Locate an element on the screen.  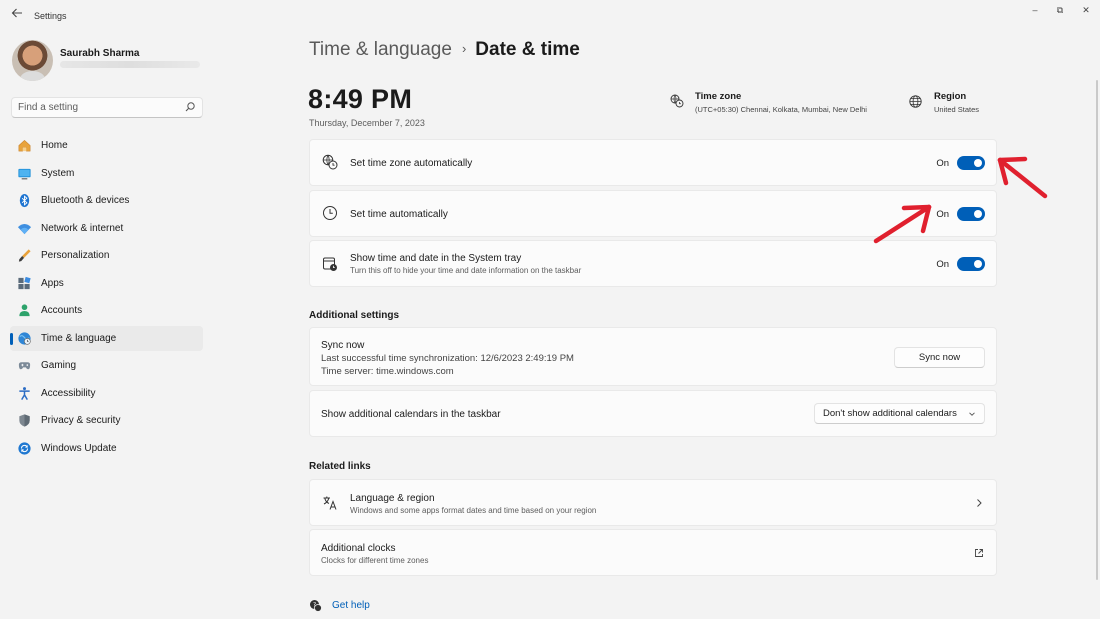
title-bar: Settings – ⧉ ✕ is located at coordinates (550, 16).